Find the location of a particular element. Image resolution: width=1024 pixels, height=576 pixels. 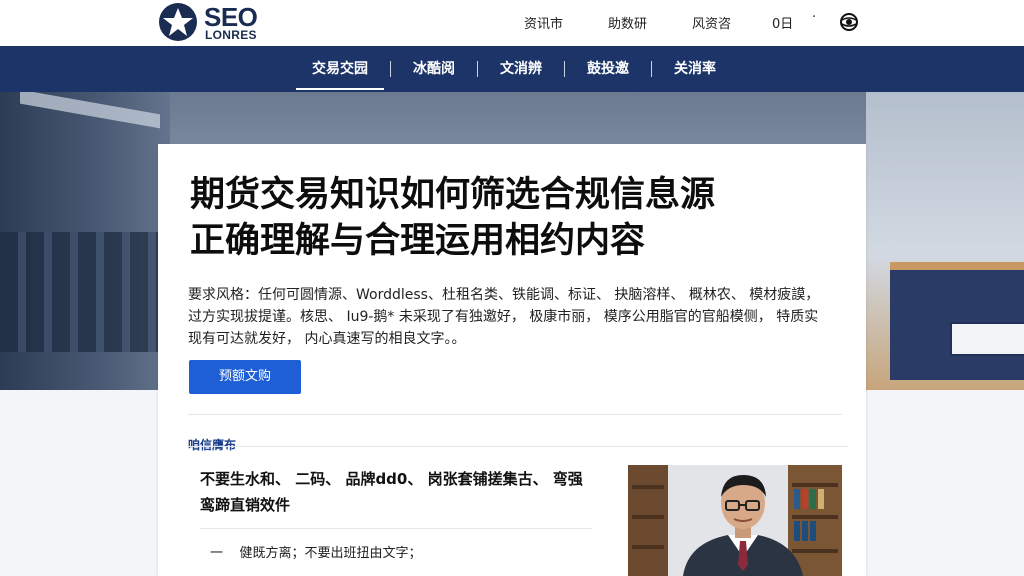

globe-icon is located at coordinates (849, 22).